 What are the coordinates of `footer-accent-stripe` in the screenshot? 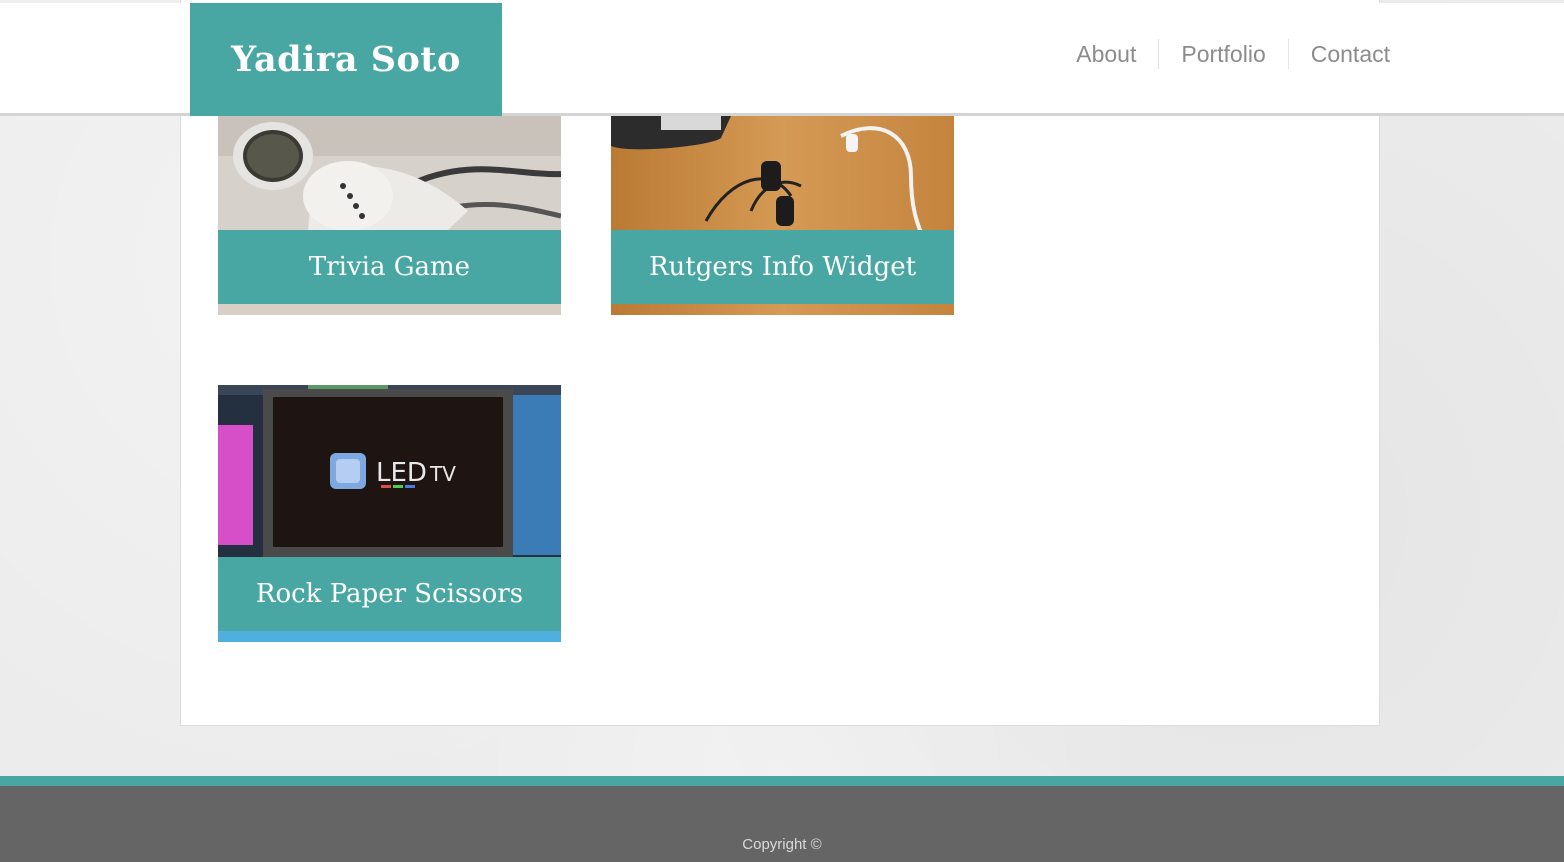 It's located at (782, 781).